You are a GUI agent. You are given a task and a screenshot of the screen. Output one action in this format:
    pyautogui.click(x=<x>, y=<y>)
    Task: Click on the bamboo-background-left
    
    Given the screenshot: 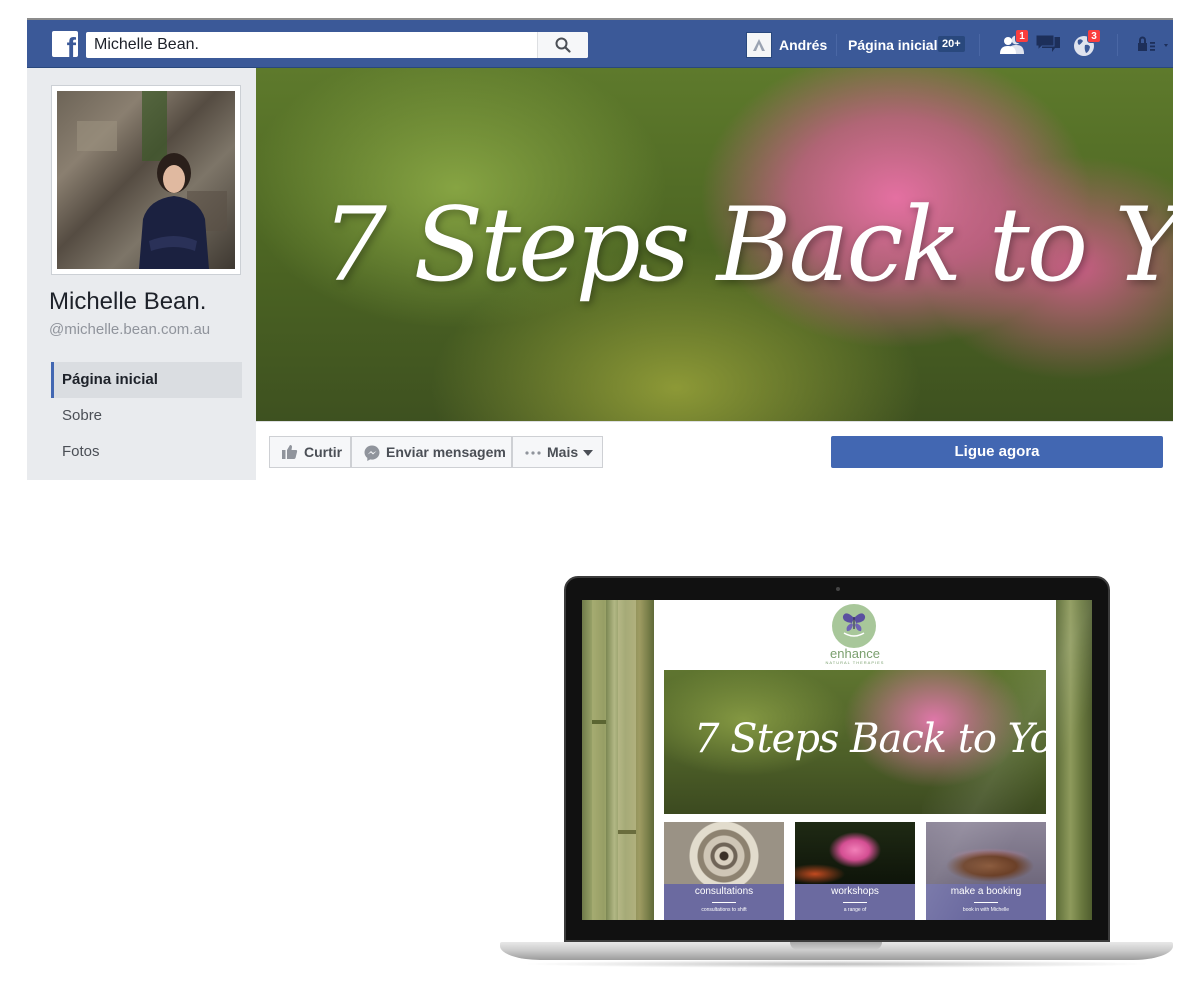 What is the action you would take?
    pyautogui.click(x=618, y=760)
    